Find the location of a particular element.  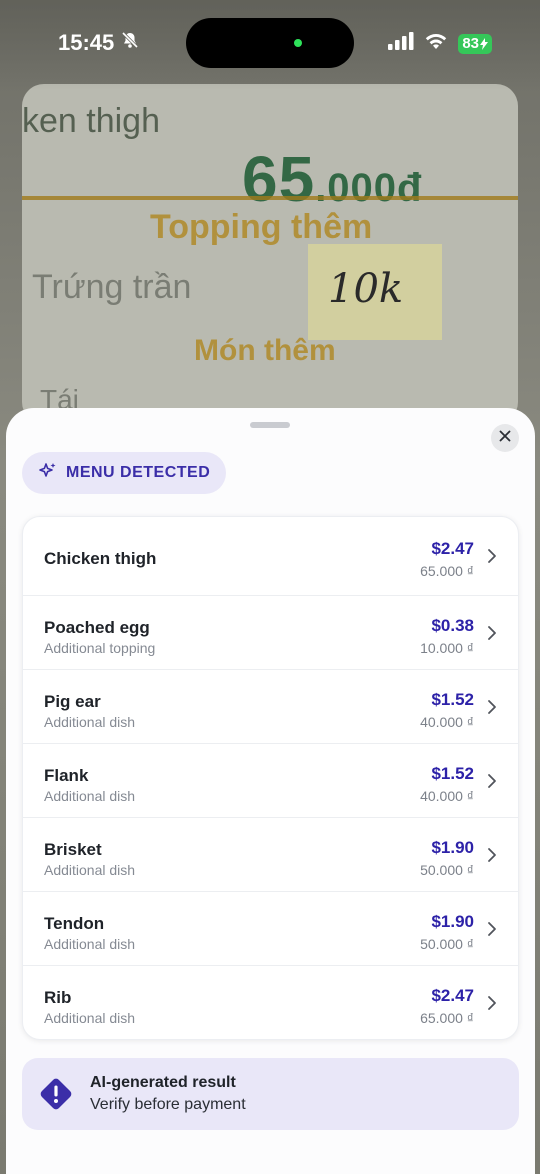

close-button is located at coordinates (505, 438).